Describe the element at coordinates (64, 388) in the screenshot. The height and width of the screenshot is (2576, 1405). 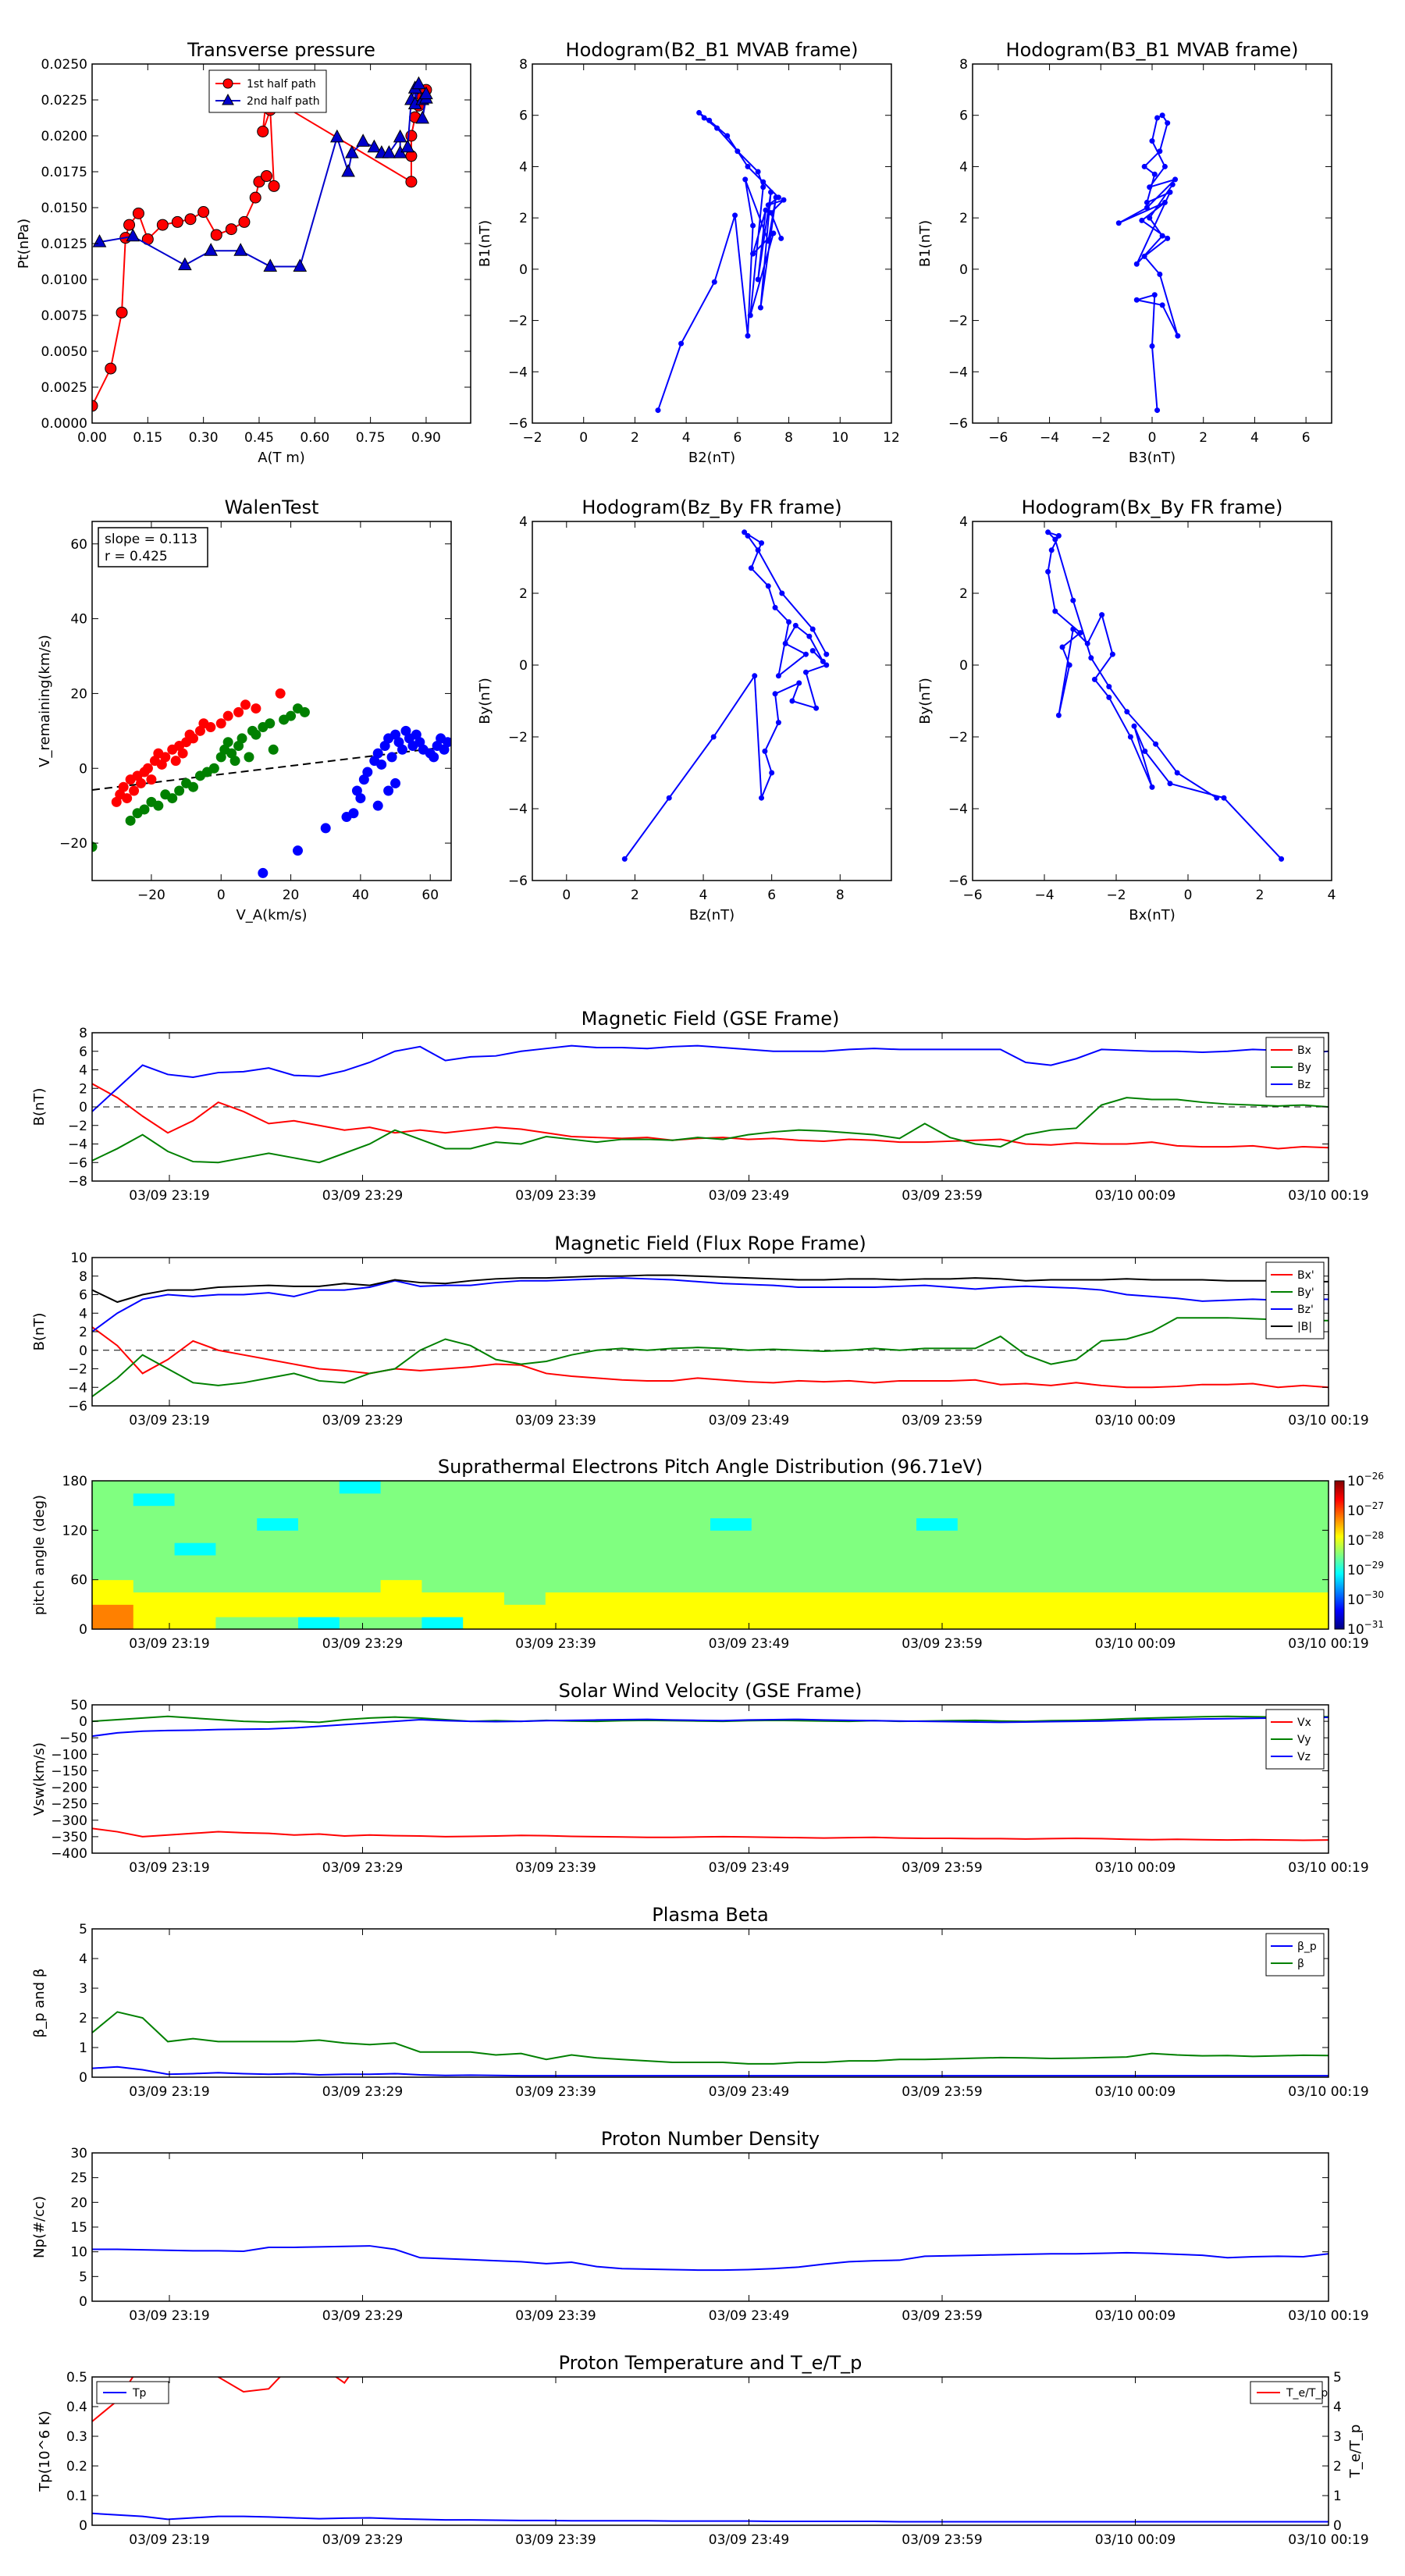
I see `y-tick-label: 0.0025` at that location.